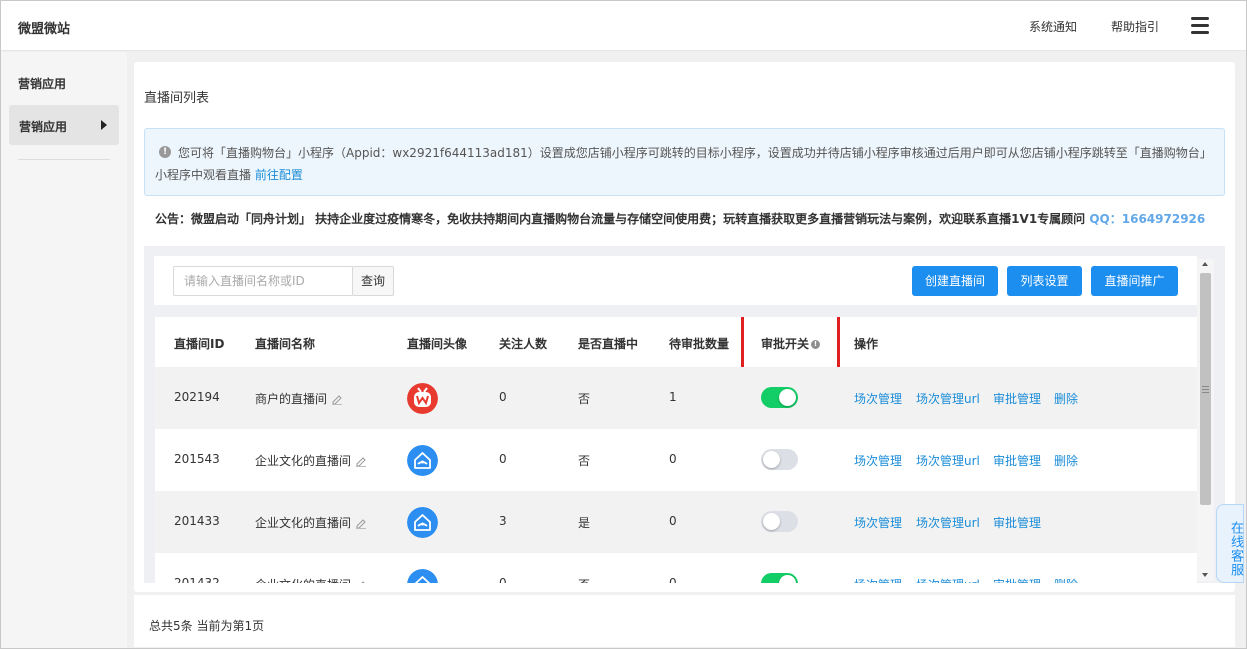 The height and width of the screenshot is (649, 1247). Describe the element at coordinates (373, 281) in the screenshot. I see `search-button: 查询` at that location.